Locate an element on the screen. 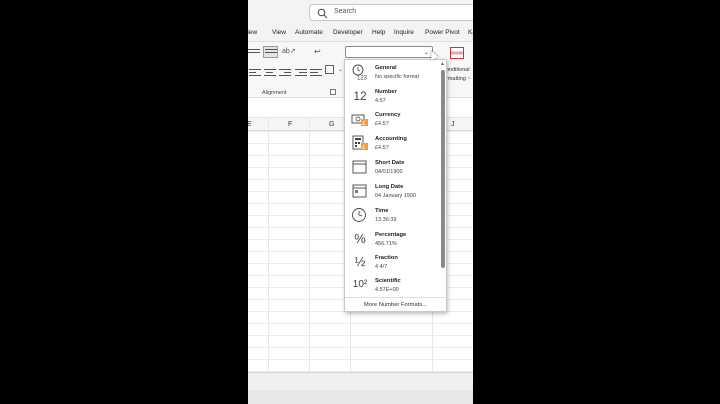  wrap-text-icon: ↩ is located at coordinates (320, 51).